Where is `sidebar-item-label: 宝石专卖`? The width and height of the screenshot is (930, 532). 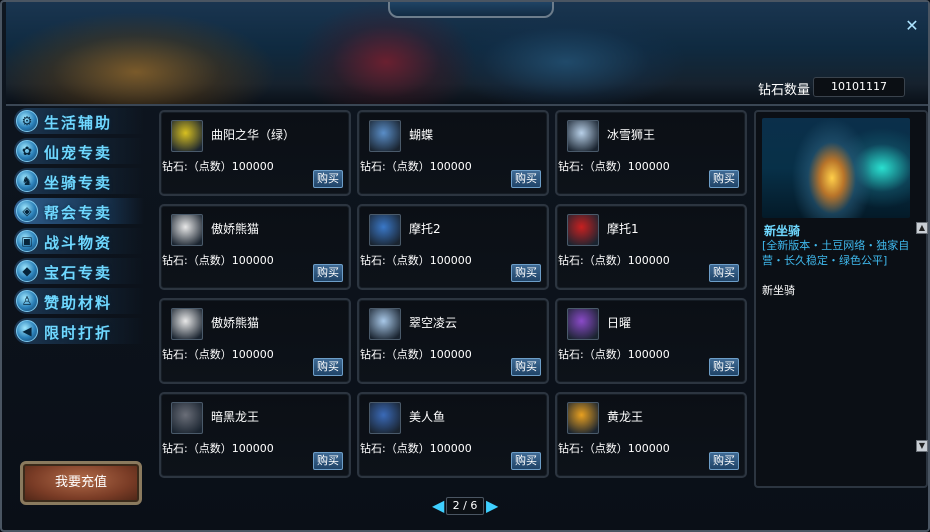
sidebar-item-label: 宝石专卖 is located at coordinates (78, 273).